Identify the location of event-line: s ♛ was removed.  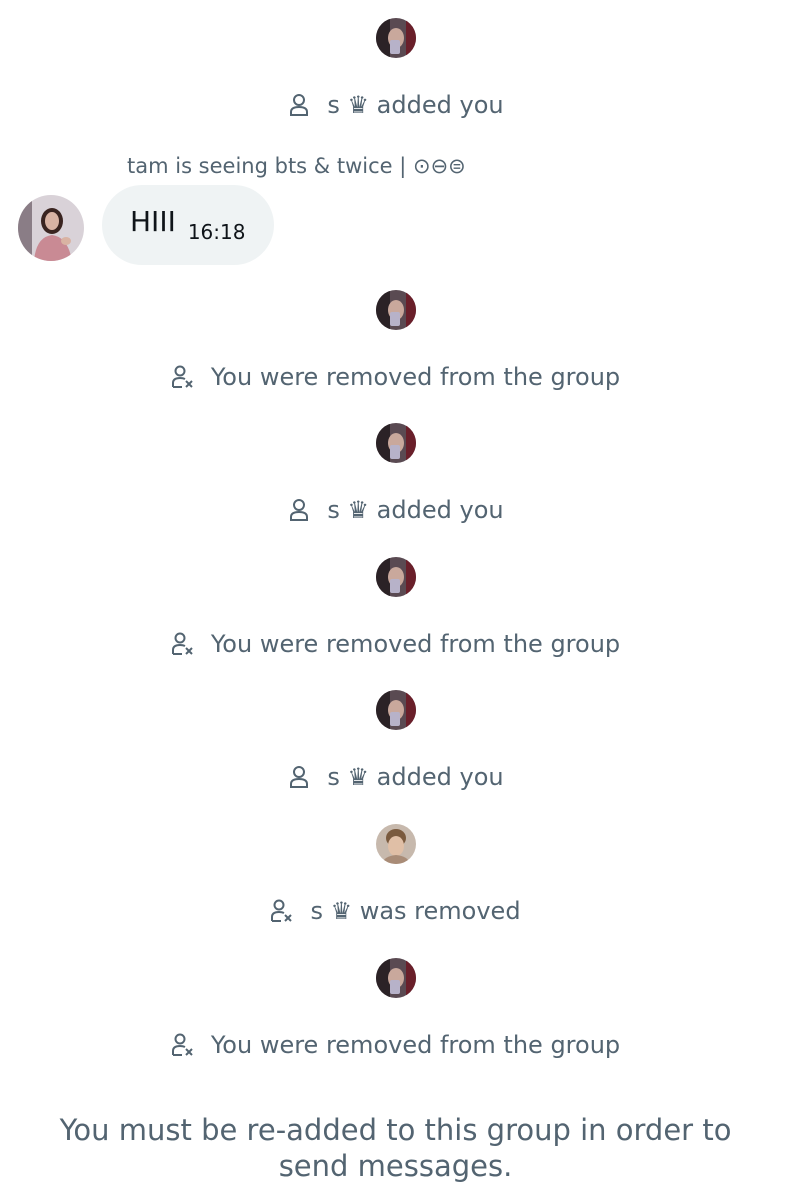
(395, 911).